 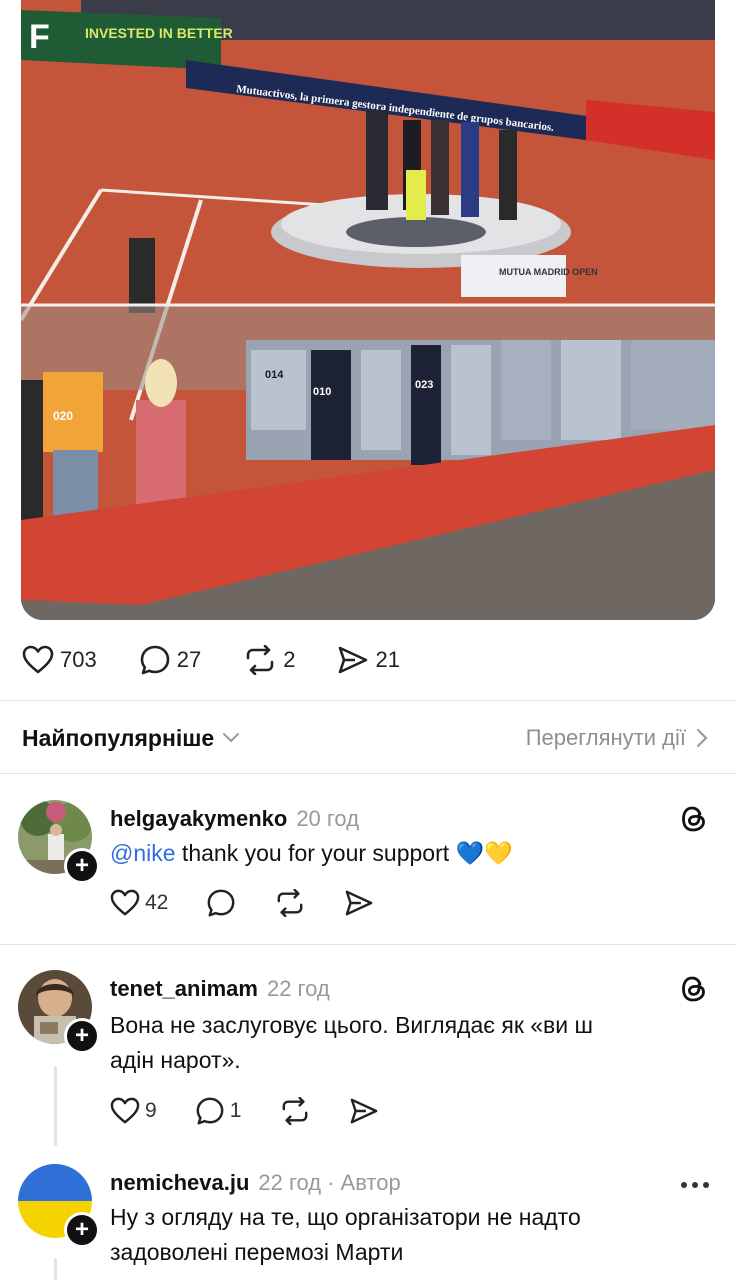 I want to click on reply-count: 1, so click(x=235, y=1110).